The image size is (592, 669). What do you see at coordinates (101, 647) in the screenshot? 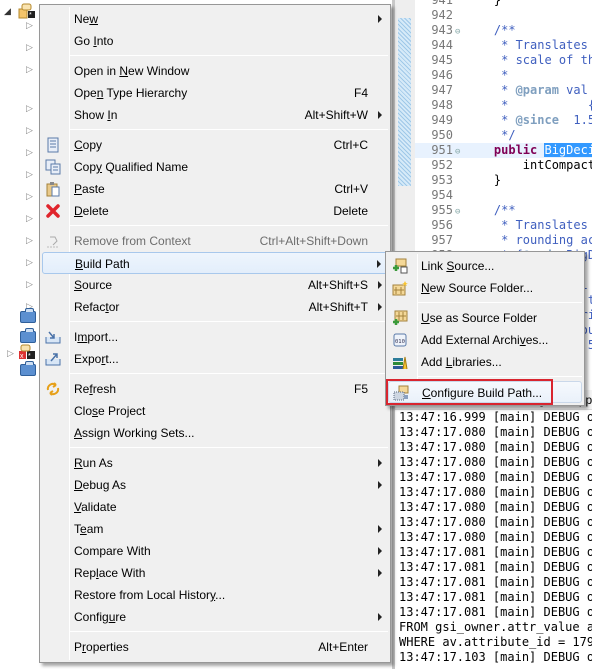
I see `menu-item-label: Properties` at bounding box center [101, 647].